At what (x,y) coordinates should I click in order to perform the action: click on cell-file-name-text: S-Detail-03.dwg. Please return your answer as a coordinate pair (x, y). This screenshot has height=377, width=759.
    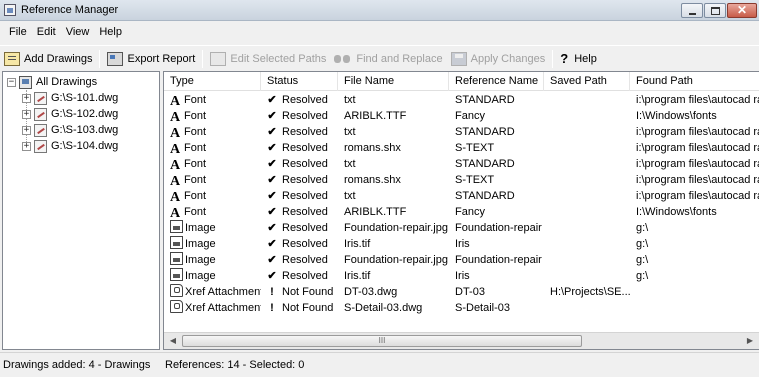
    Looking at the image, I should click on (383, 308).